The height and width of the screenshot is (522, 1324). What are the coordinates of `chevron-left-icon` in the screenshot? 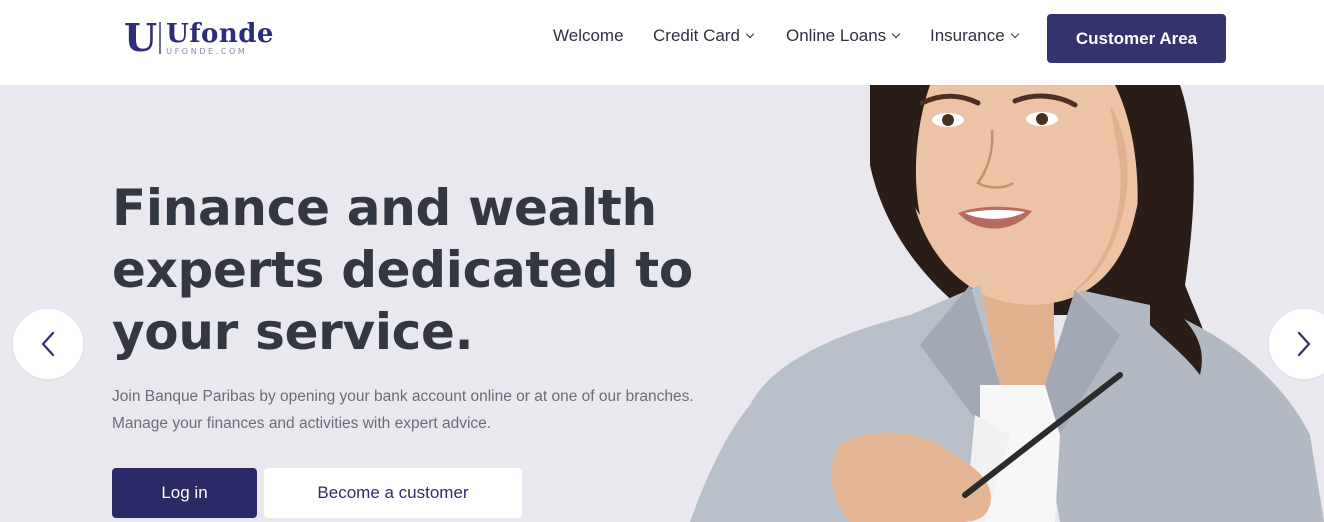 It's located at (48, 344).